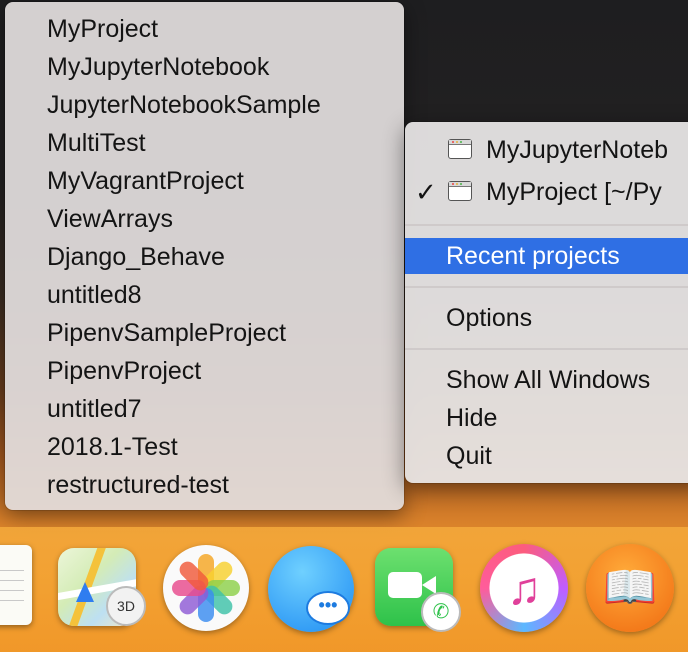 Image resolution: width=688 pixels, height=652 pixels. Describe the element at coordinates (16, 585) in the screenshot. I see `notes-app-icon` at that location.